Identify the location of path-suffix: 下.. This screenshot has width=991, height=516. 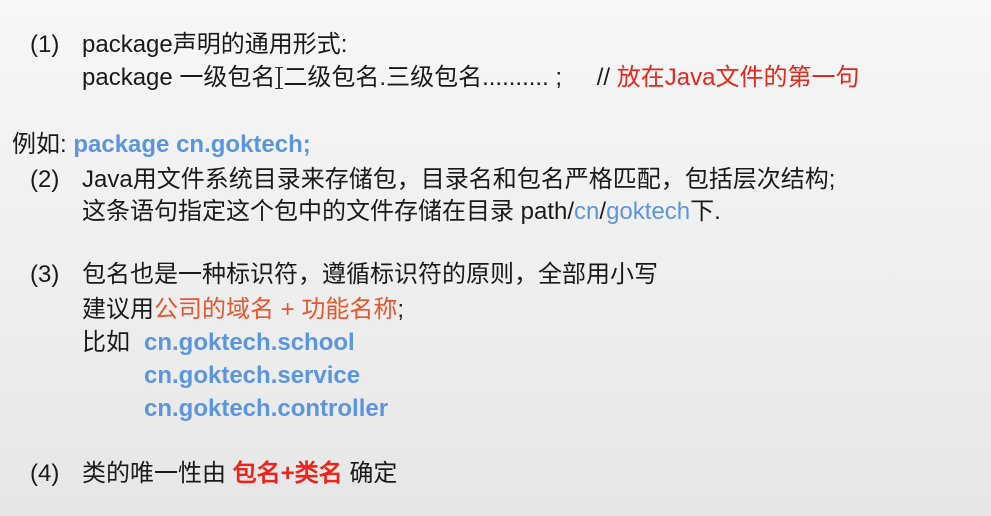
(705, 211).